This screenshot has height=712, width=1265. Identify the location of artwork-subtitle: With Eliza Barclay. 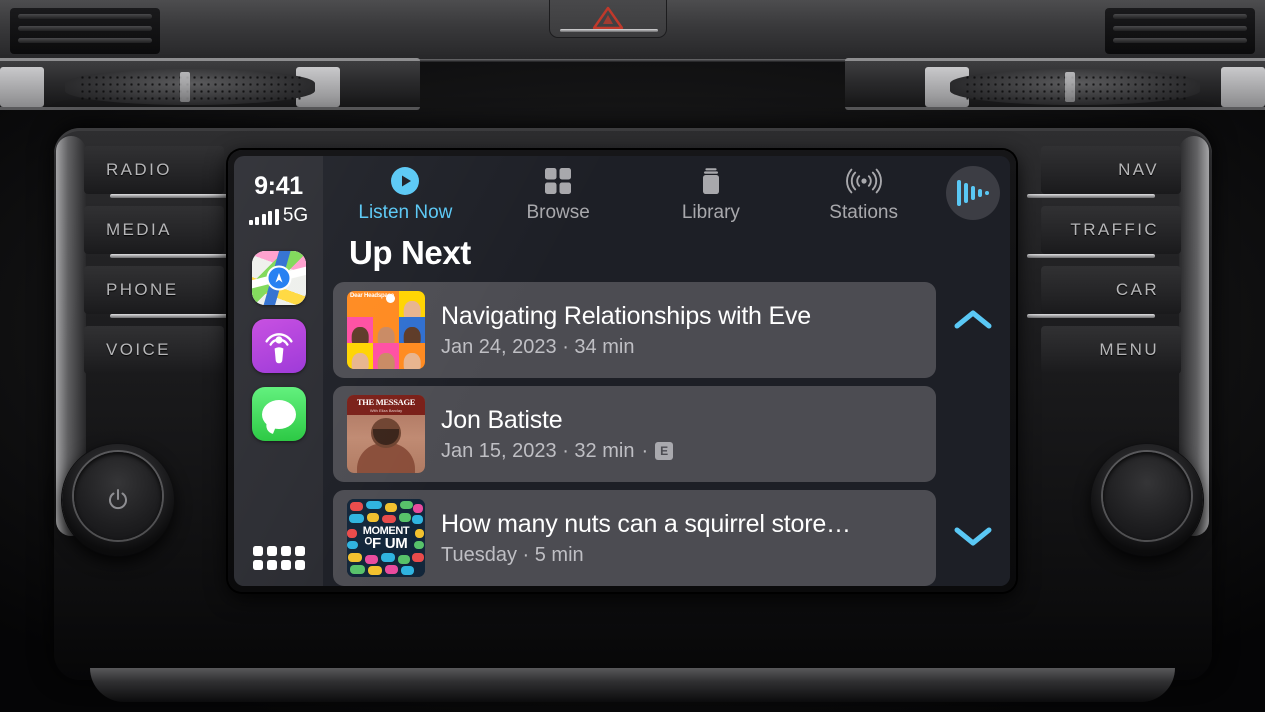
(386, 411).